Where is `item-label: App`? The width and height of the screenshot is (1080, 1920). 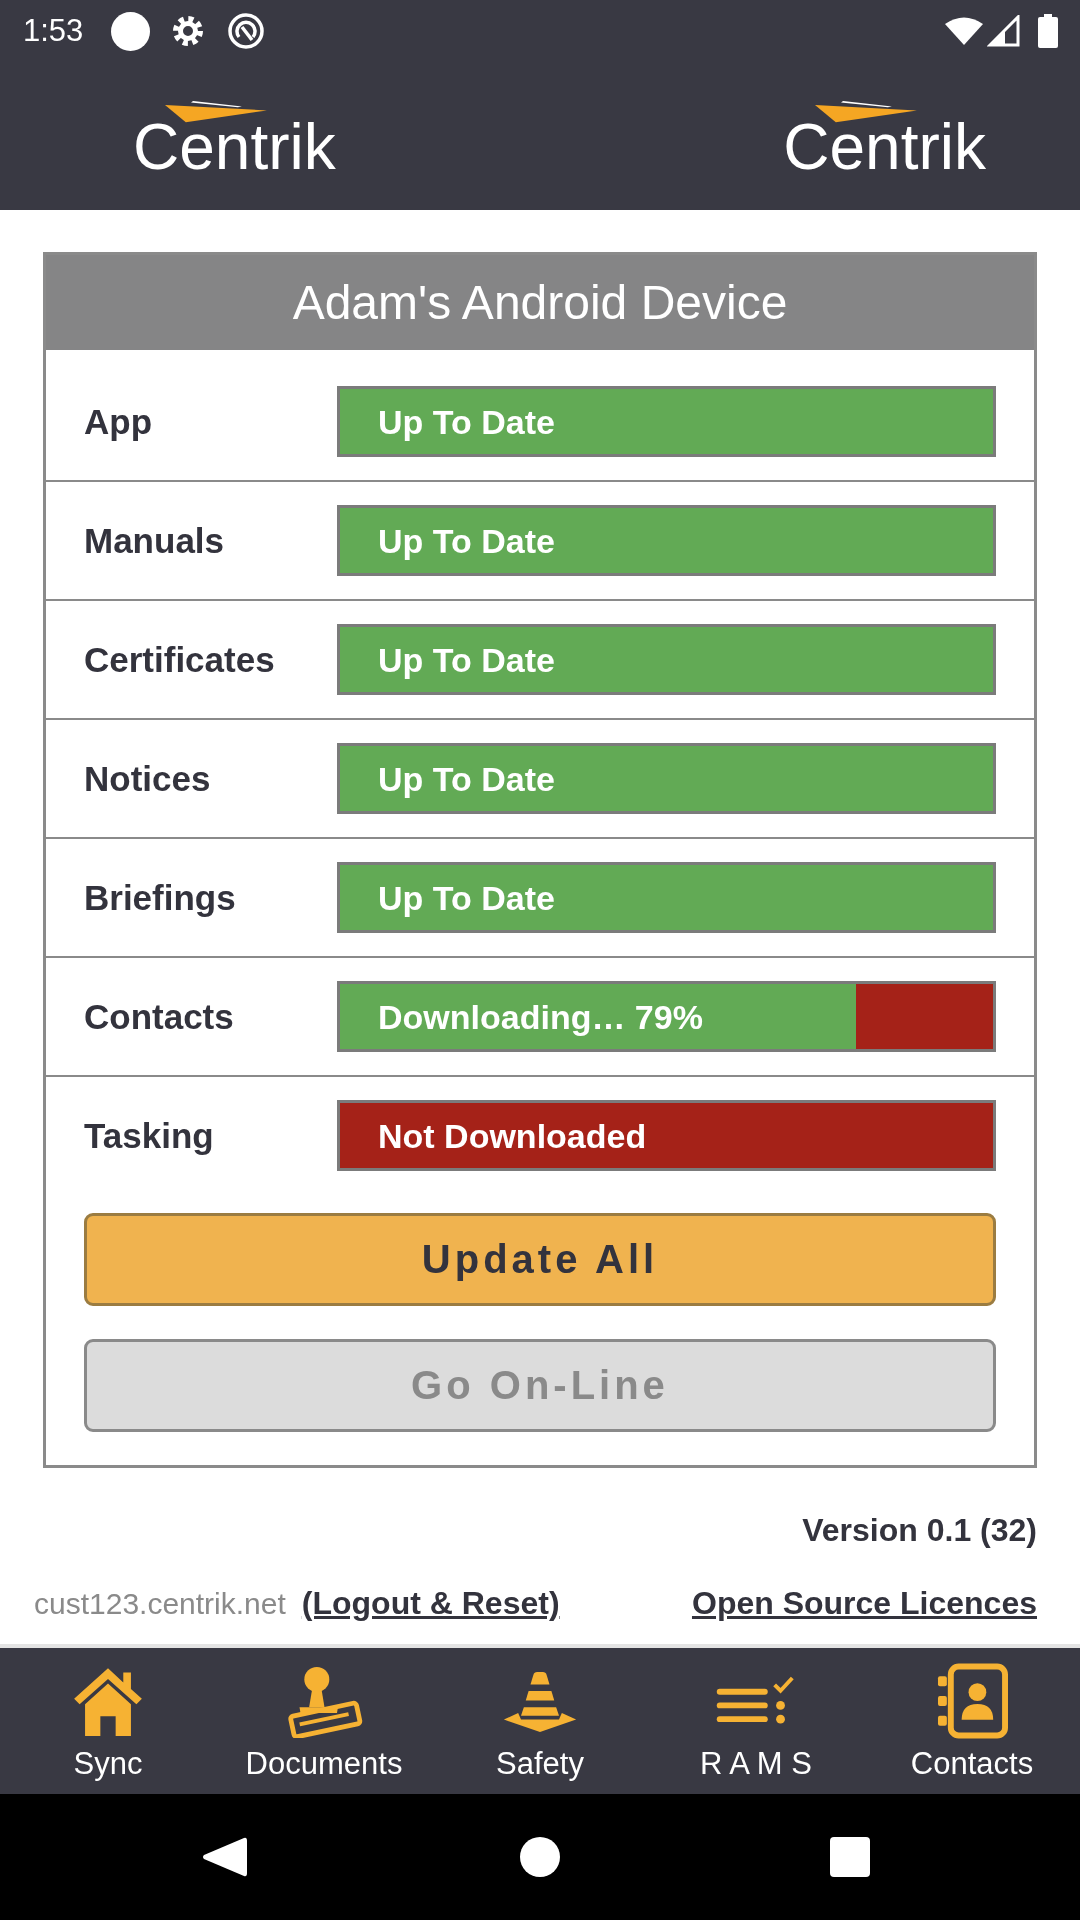
item-label: App is located at coordinates (119, 421).